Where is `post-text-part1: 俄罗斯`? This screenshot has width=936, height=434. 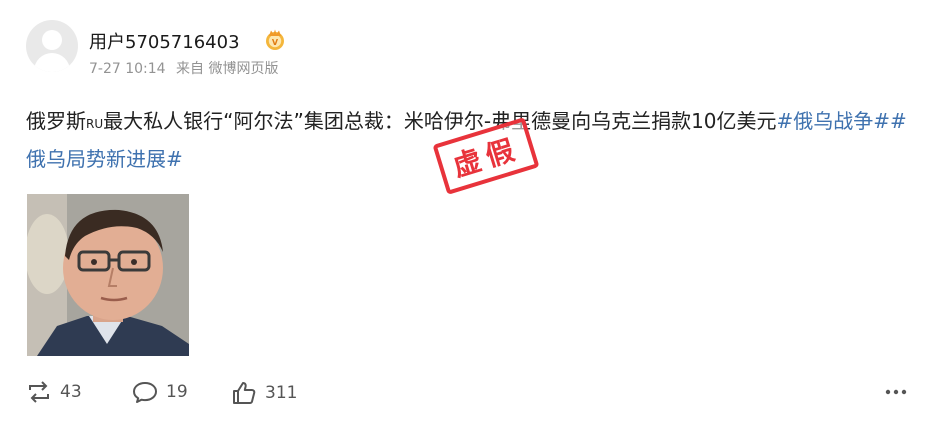
post-text-part1: 俄罗斯 is located at coordinates (56, 121).